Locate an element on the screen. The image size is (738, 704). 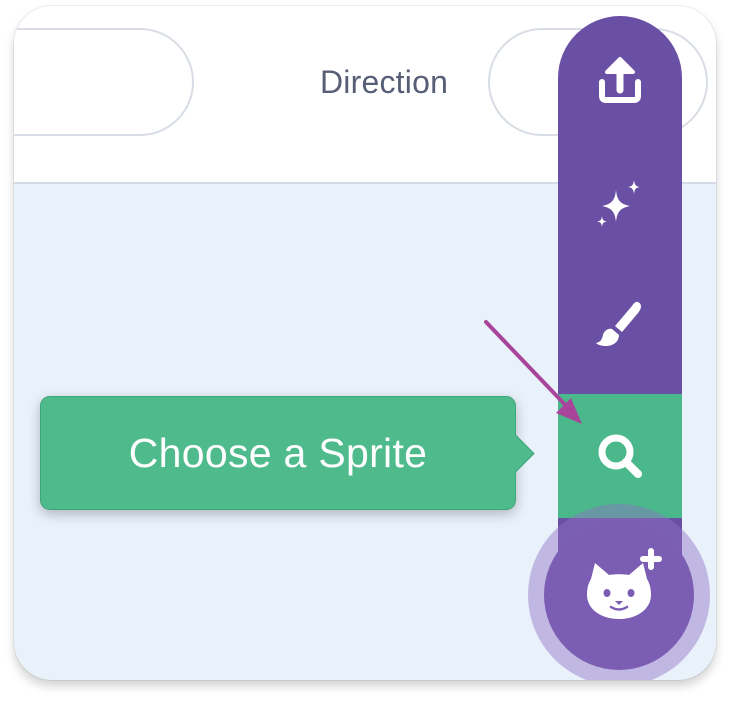
annotation-arrow is located at coordinates (533, 372).